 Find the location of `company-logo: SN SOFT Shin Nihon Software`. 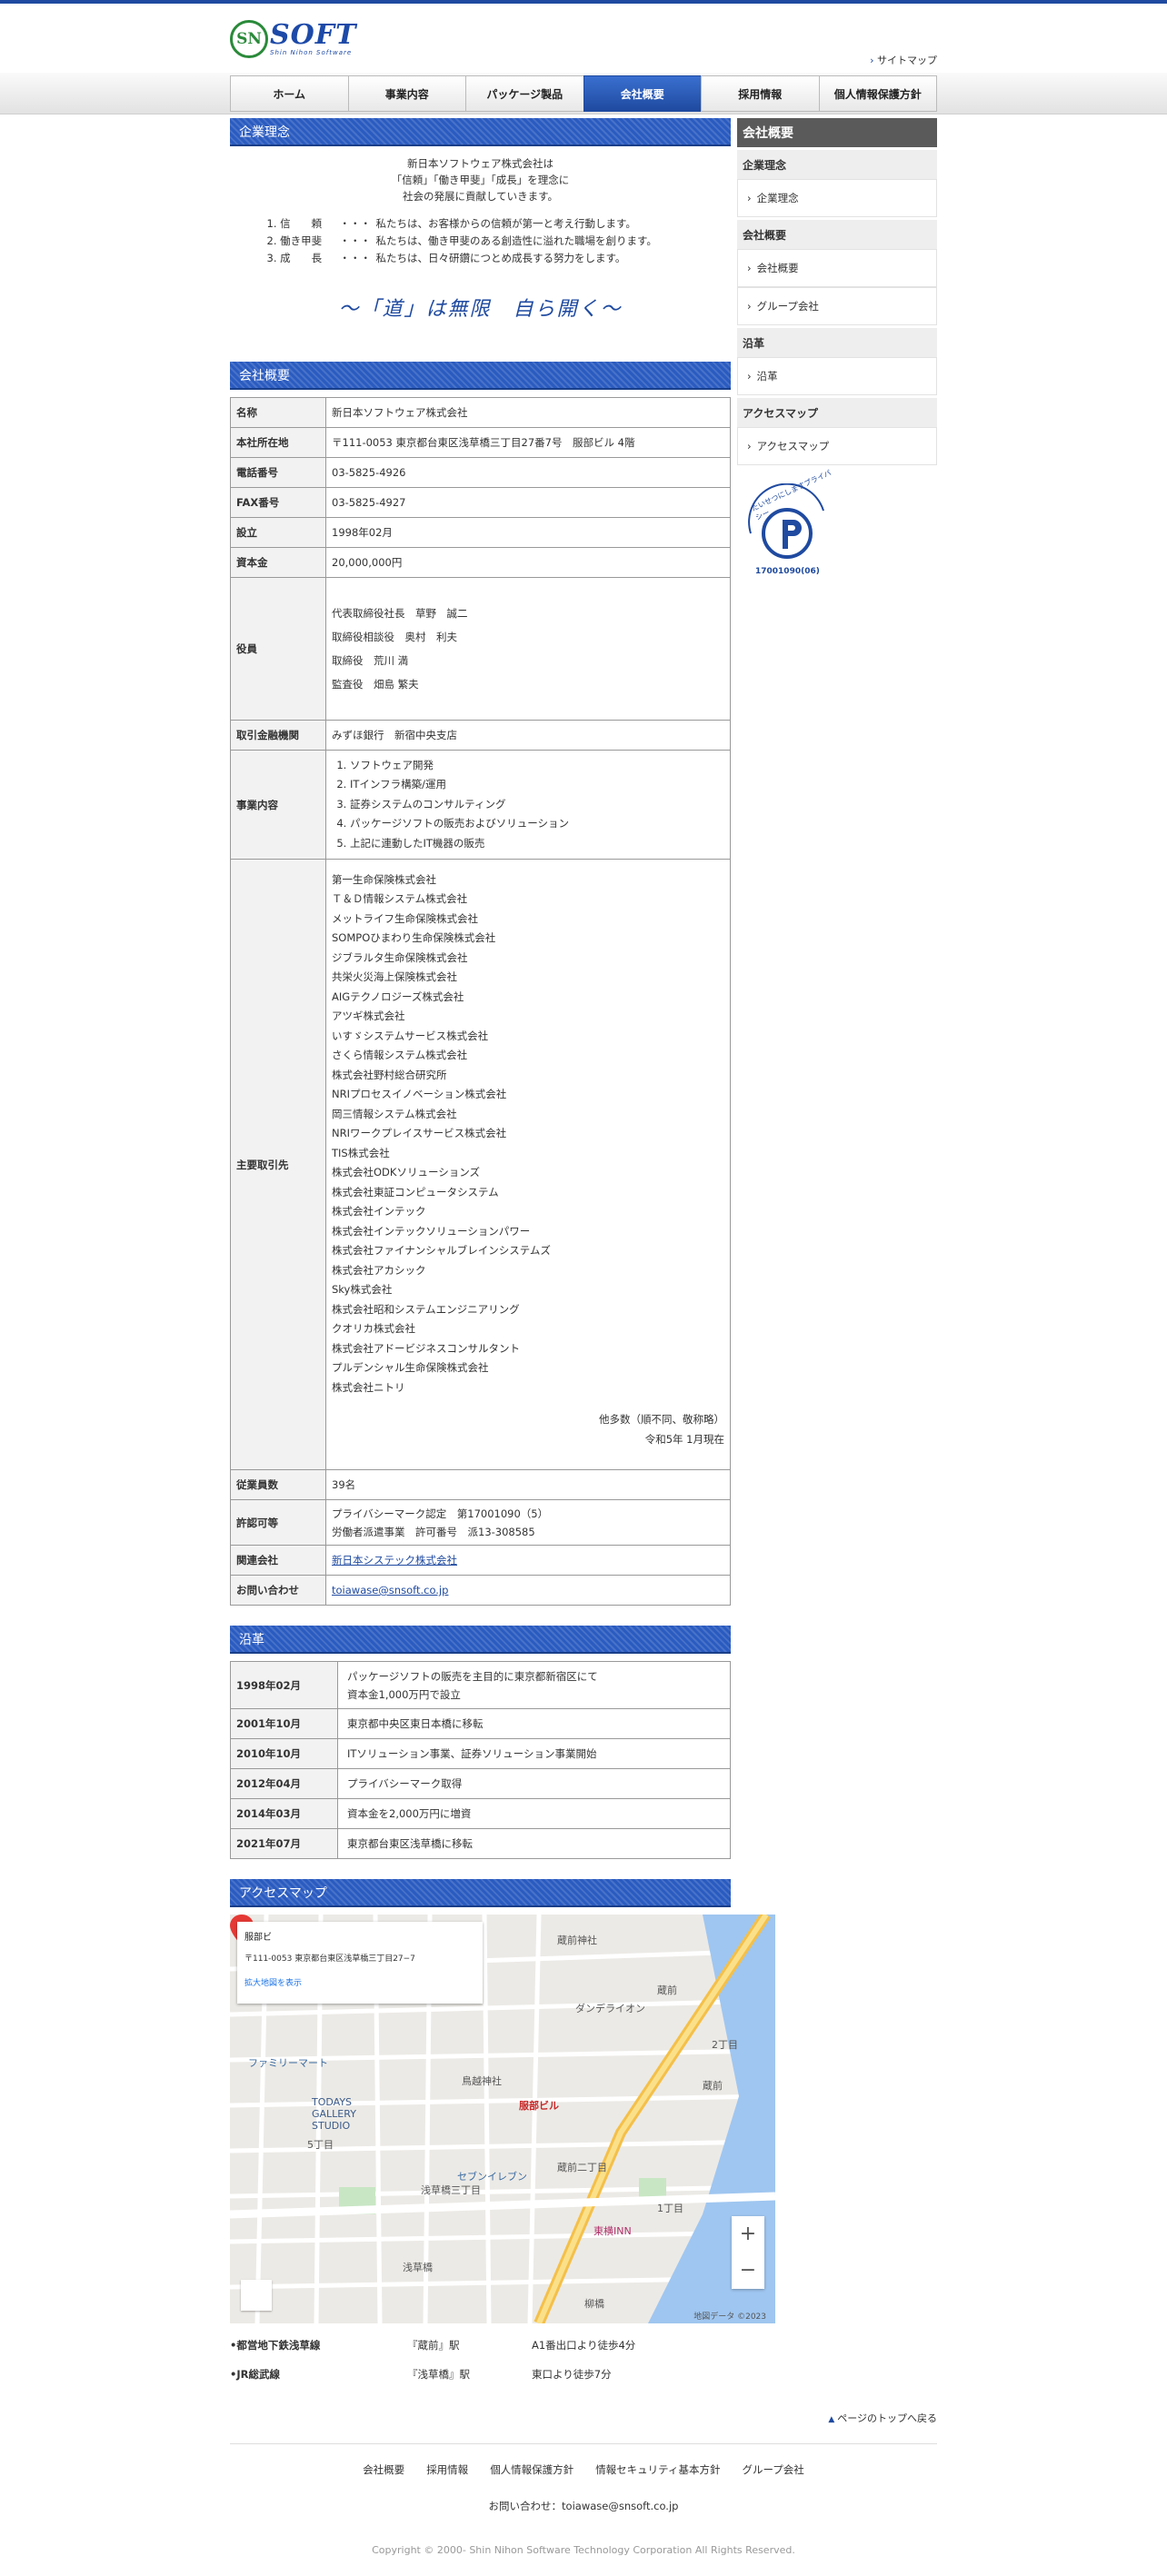

company-logo: SN SOFT Shin Nihon Software is located at coordinates (293, 39).